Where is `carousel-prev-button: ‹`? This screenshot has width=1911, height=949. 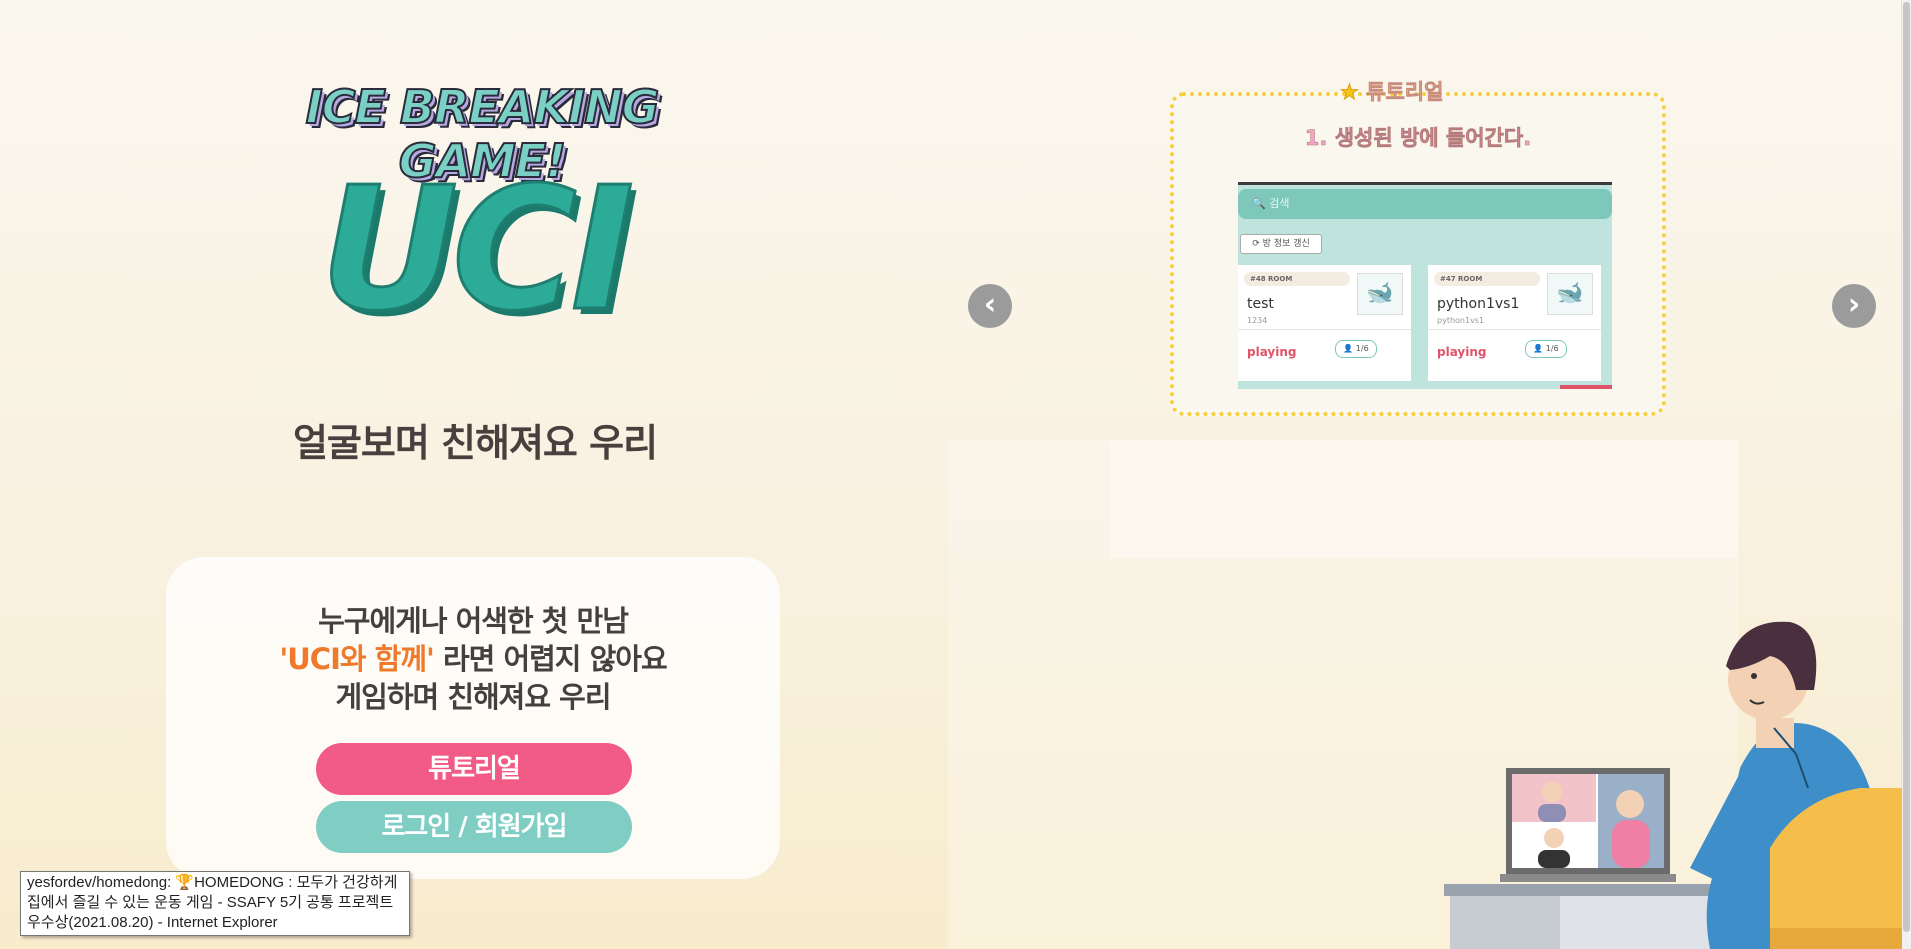 carousel-prev-button: ‹ is located at coordinates (990, 306).